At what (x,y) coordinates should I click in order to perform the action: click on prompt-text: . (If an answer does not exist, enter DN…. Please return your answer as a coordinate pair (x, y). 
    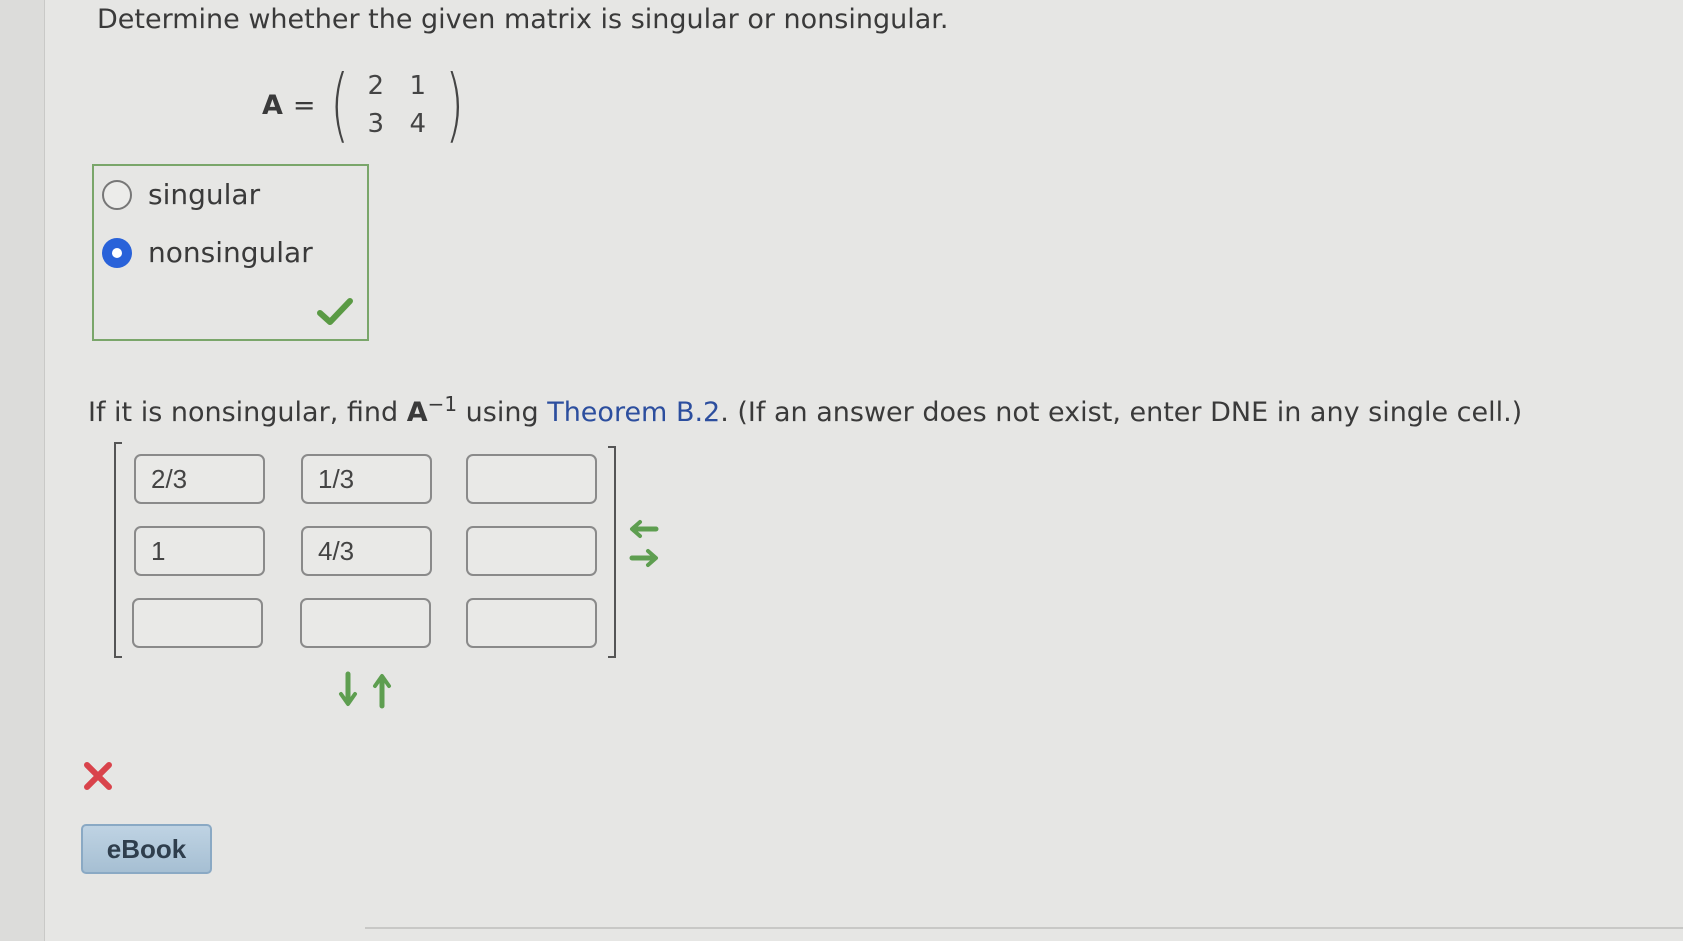
    Looking at the image, I should click on (1121, 412).